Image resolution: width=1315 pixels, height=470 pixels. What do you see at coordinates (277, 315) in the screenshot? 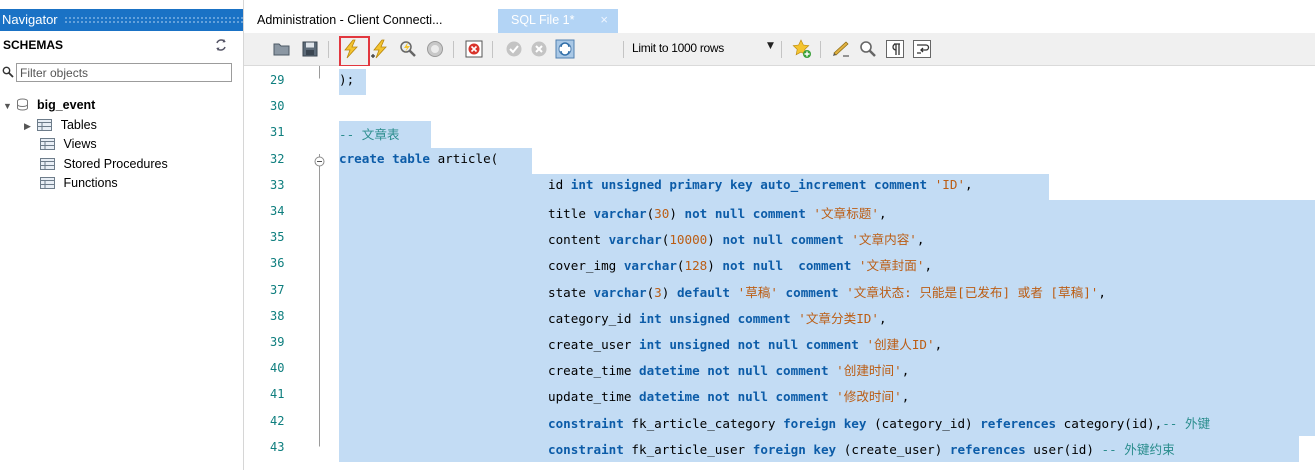
I see `line-number: 38` at bounding box center [277, 315].